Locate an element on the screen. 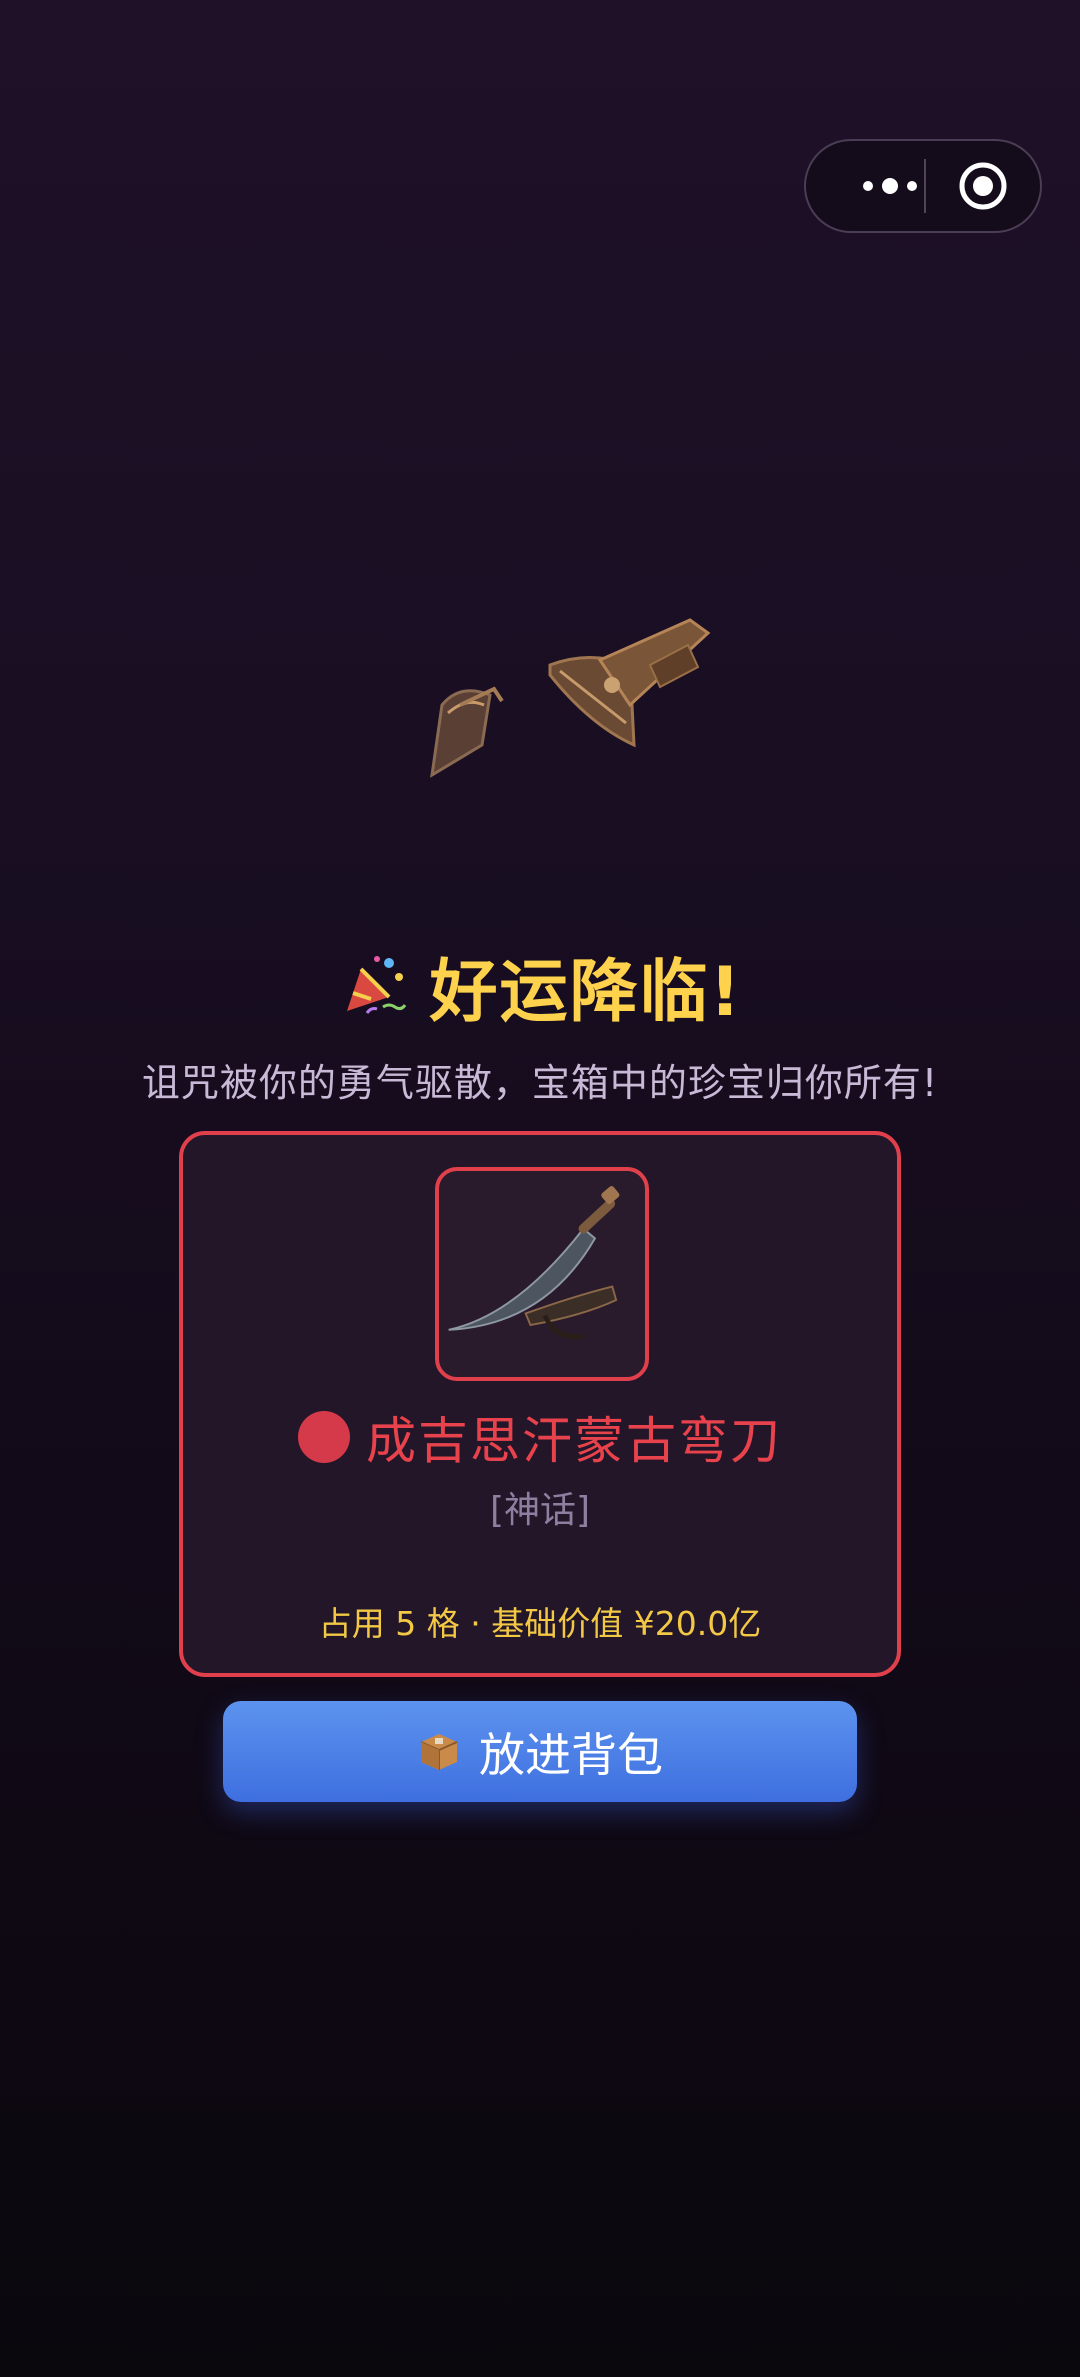 This screenshot has height=2377, width=1080. party-popper-icon is located at coordinates (377, 985).